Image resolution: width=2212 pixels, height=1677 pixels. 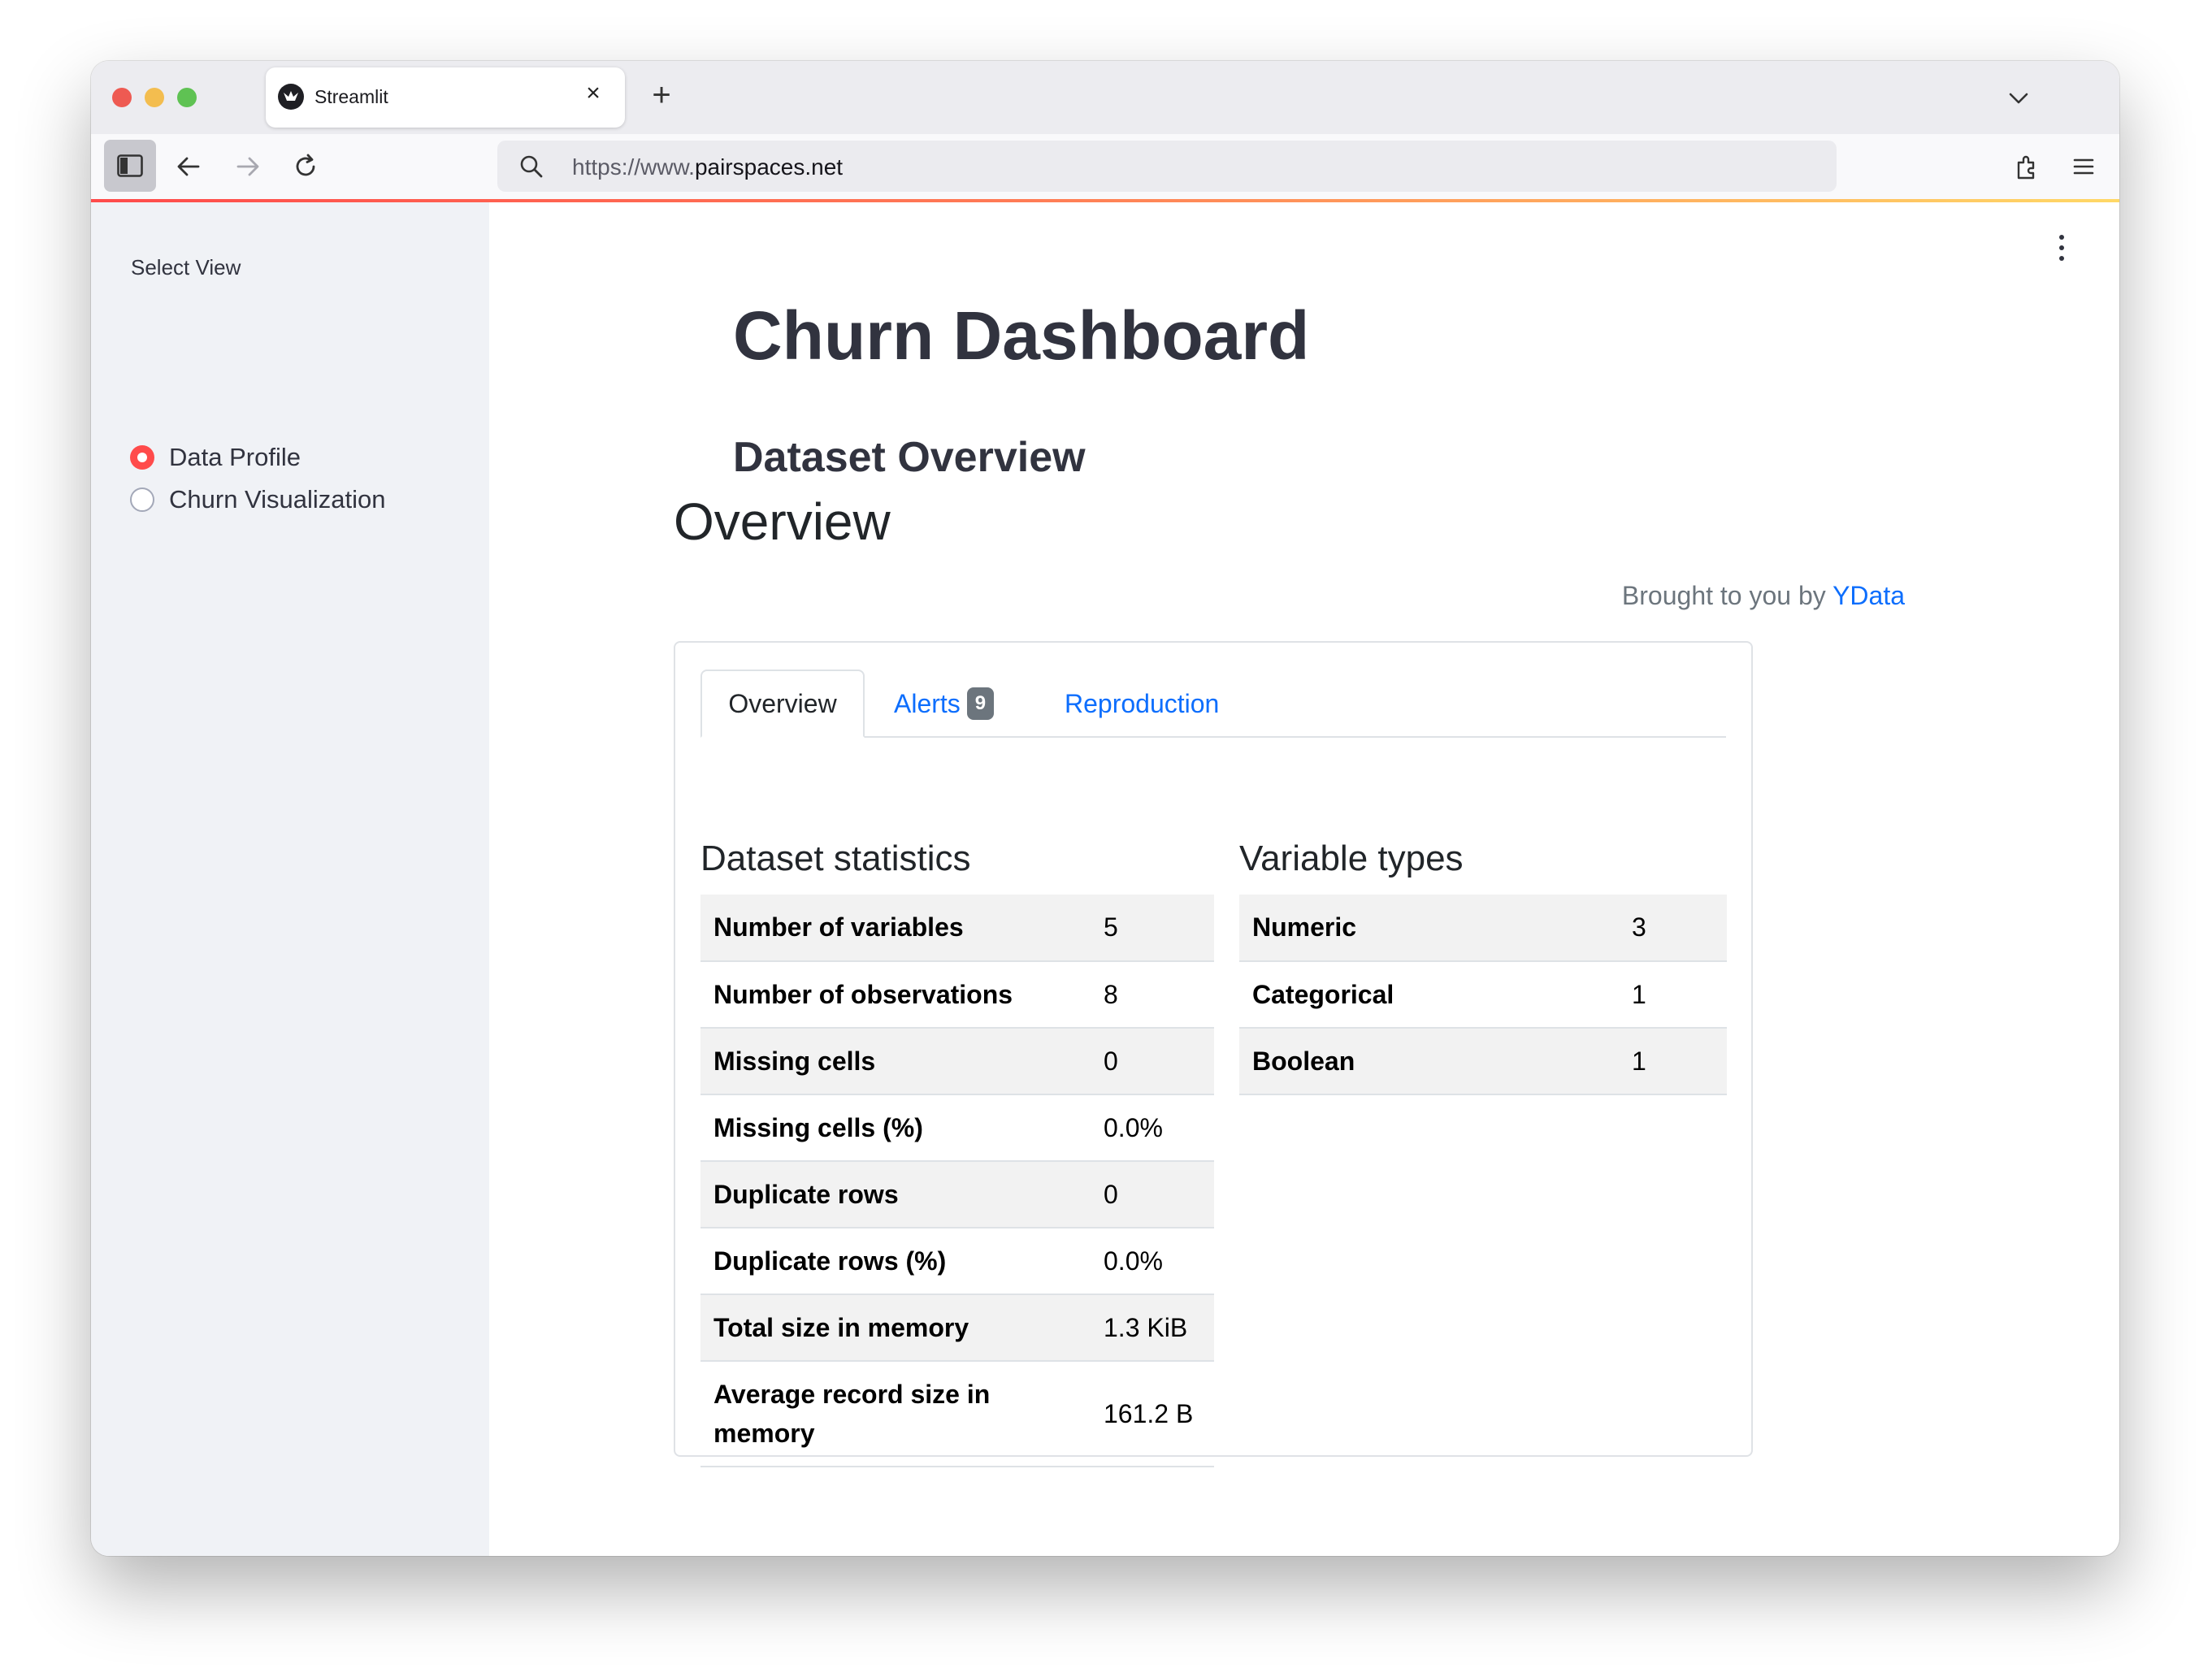 What do you see at coordinates (633, 167) in the screenshot?
I see `url-prefix: https://www.` at bounding box center [633, 167].